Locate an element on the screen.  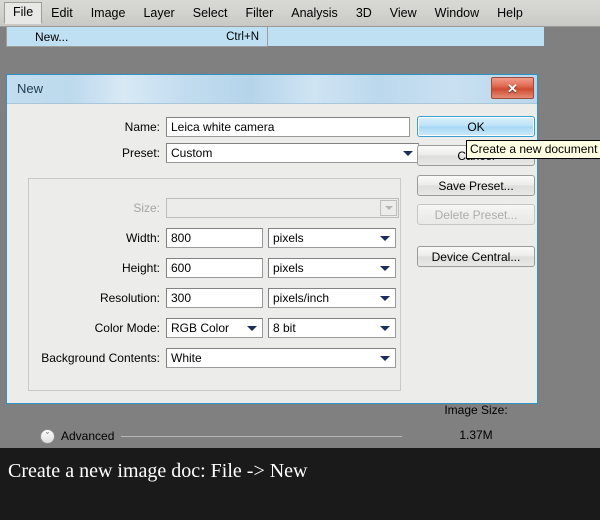
name-input: Leica white camera is located at coordinates (288, 127).